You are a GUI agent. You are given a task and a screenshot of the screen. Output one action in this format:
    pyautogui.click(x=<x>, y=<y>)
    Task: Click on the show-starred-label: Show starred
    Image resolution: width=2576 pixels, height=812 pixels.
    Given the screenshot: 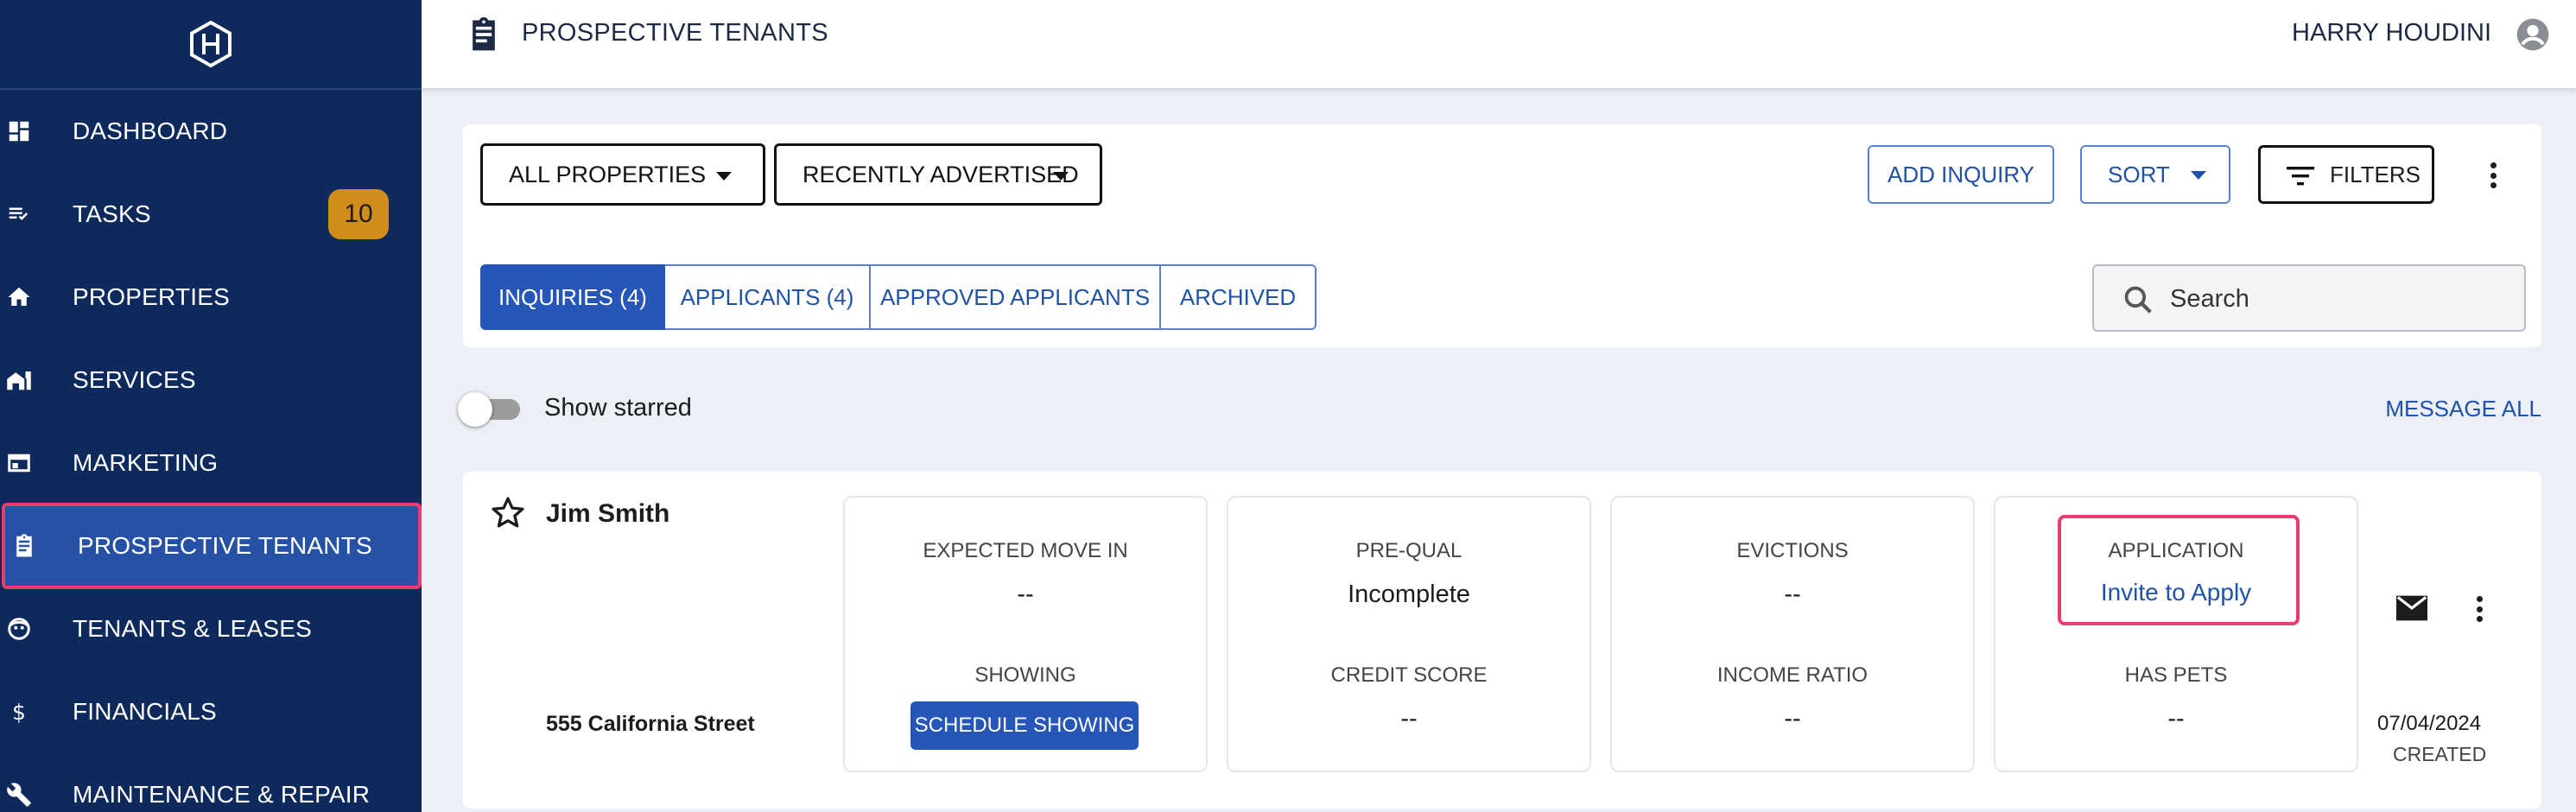 What is the action you would take?
    pyautogui.click(x=618, y=408)
    